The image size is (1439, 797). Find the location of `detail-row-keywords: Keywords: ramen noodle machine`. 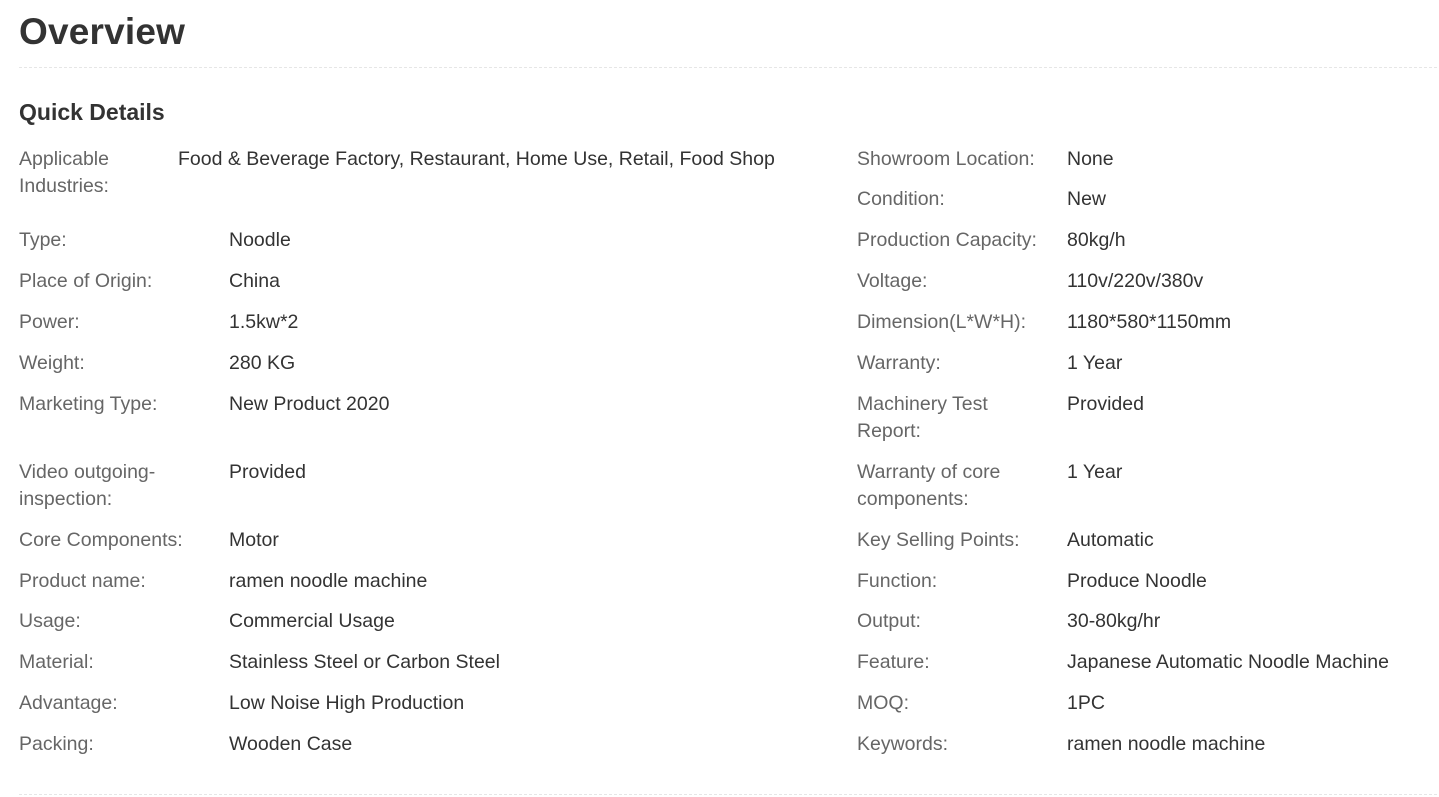

detail-row-keywords: Keywords: ramen noodle machine is located at coordinates (1144, 751).